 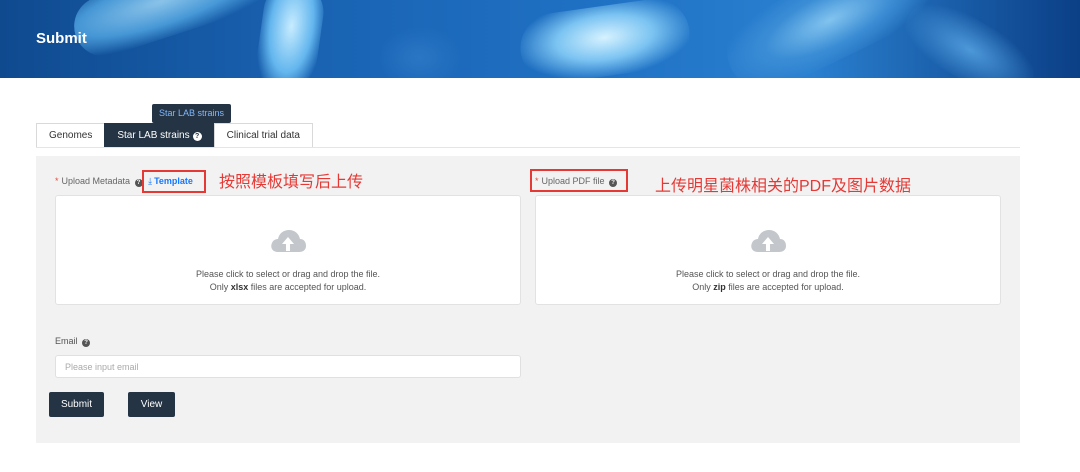 I want to click on page-title: Submit, so click(x=61, y=38).